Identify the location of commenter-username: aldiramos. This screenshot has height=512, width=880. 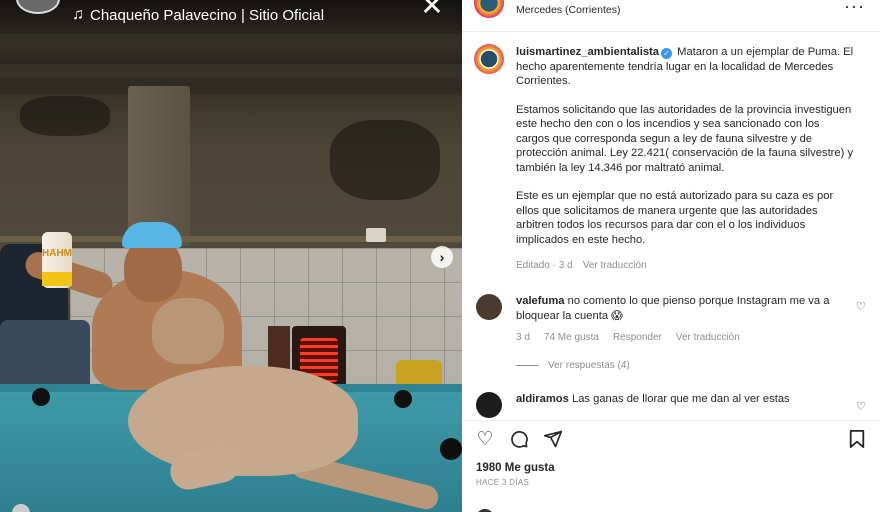
(542, 399).